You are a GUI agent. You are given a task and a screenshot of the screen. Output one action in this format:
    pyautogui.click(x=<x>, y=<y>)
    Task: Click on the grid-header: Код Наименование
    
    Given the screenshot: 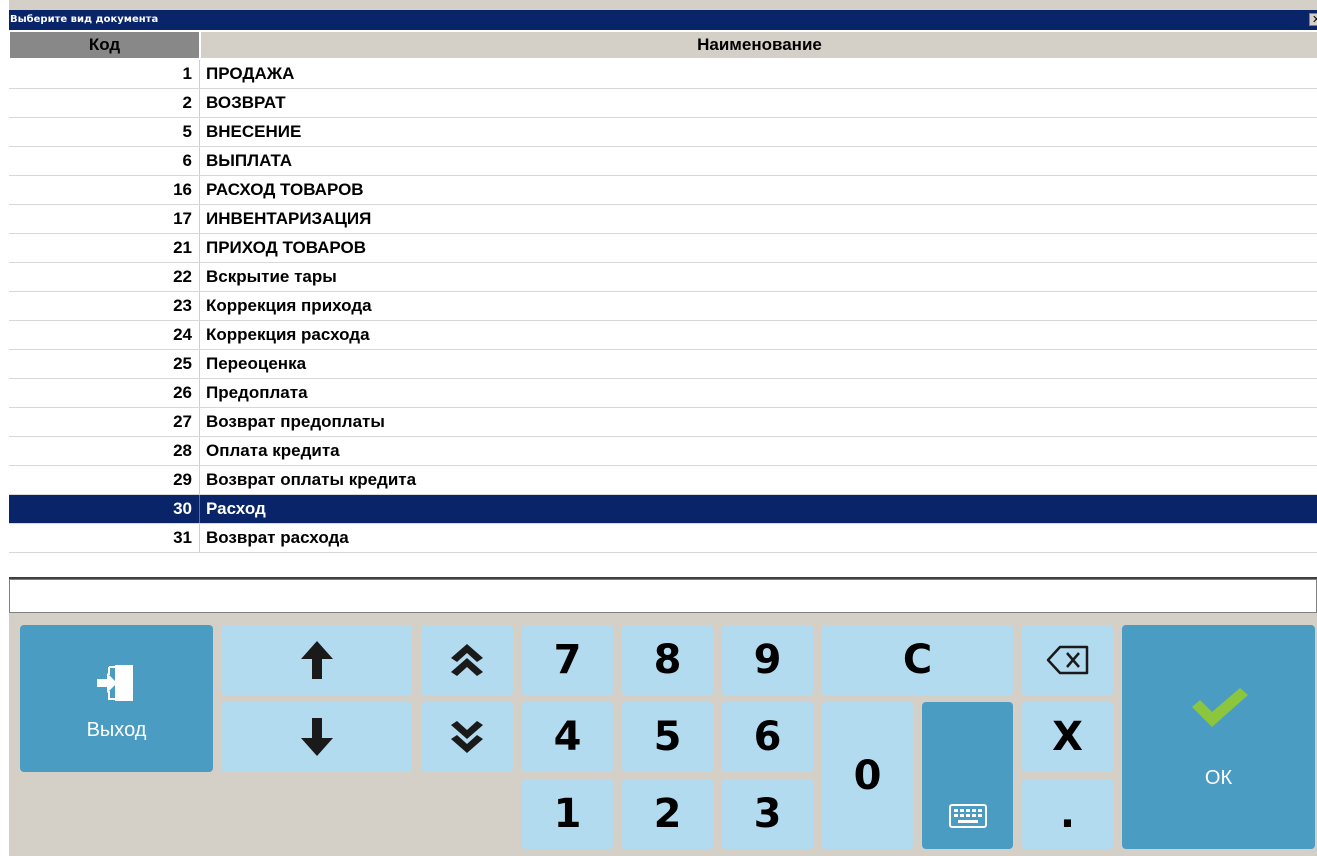 What is the action you would take?
    pyautogui.click(x=663, y=45)
    